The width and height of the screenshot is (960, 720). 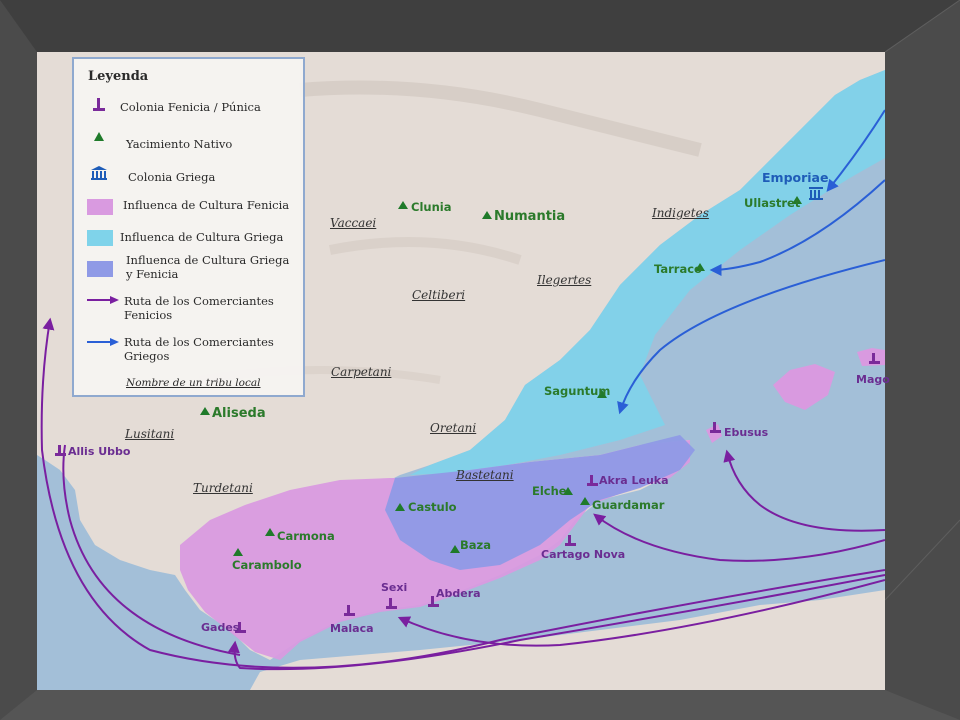 What do you see at coordinates (99, 451) in the screenshot?
I see `label-allis-ubbo: Allis Ubbo` at bounding box center [99, 451].